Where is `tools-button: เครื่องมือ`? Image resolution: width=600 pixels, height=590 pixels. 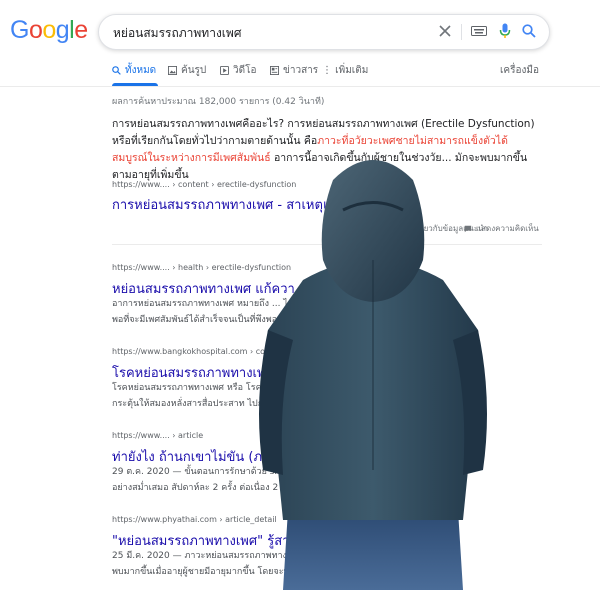 tools-button: เครื่องมือ is located at coordinates (519, 70).